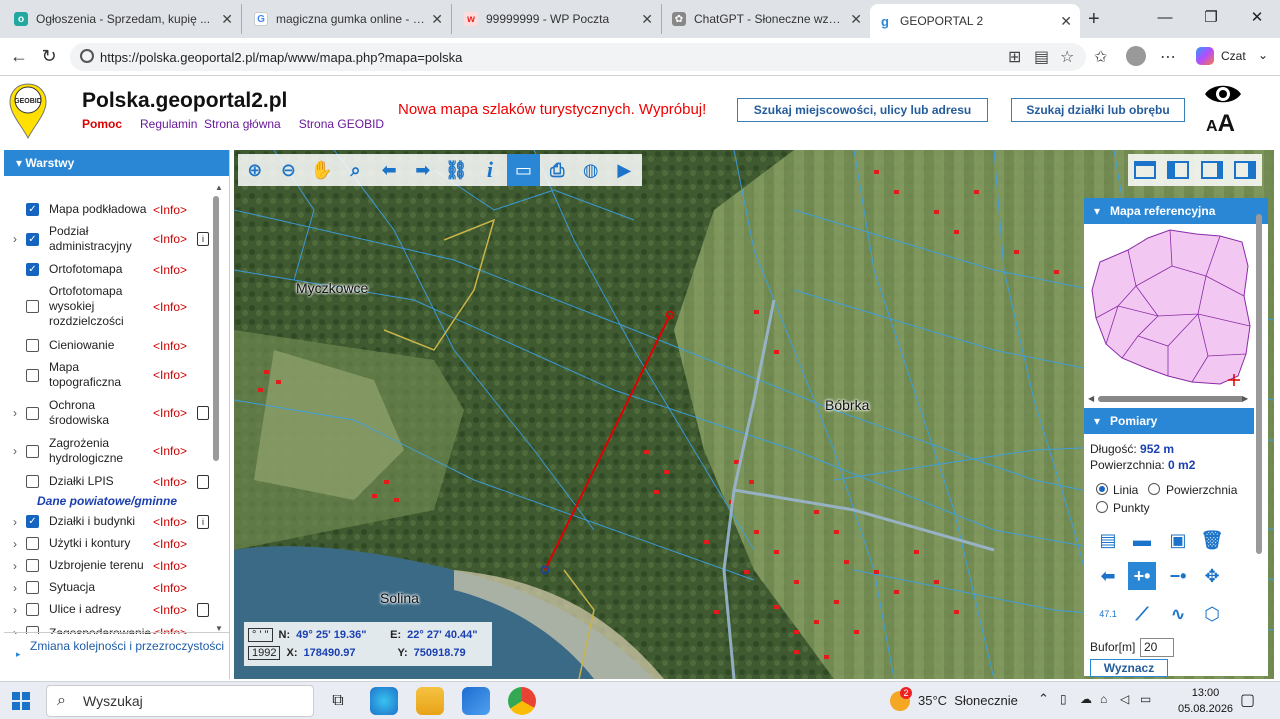 This screenshot has height=719, width=1280. I want to click on profile-avatar, so click(1136, 56).